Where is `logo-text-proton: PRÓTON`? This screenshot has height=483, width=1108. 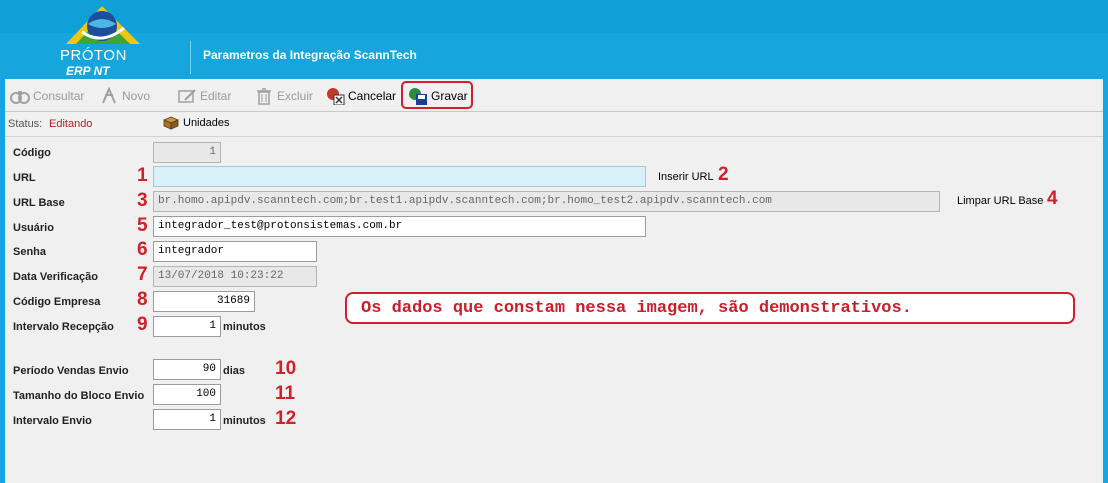
logo-text-proton: PRÓTON is located at coordinates (93, 55).